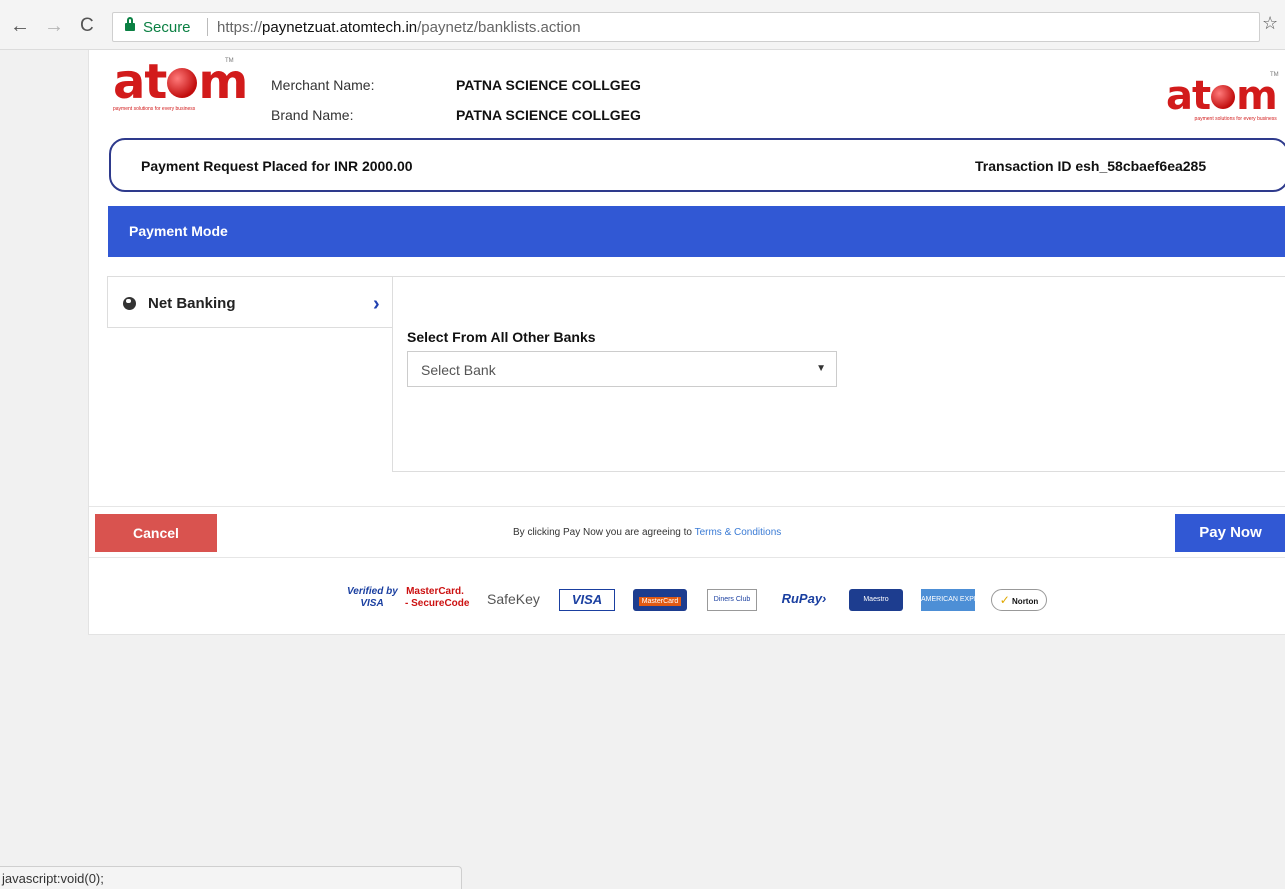 The height and width of the screenshot is (889, 1285). I want to click on mastercard-logo: MasterCard, so click(660, 600).